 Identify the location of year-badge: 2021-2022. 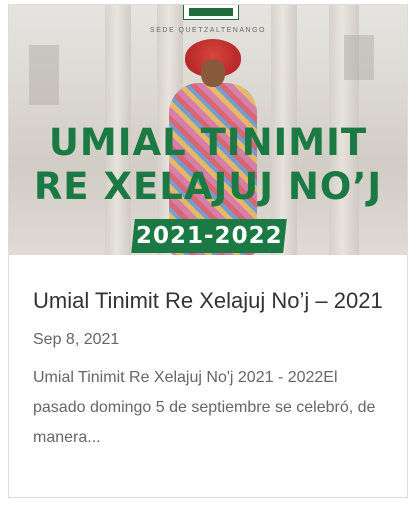
(209, 236).